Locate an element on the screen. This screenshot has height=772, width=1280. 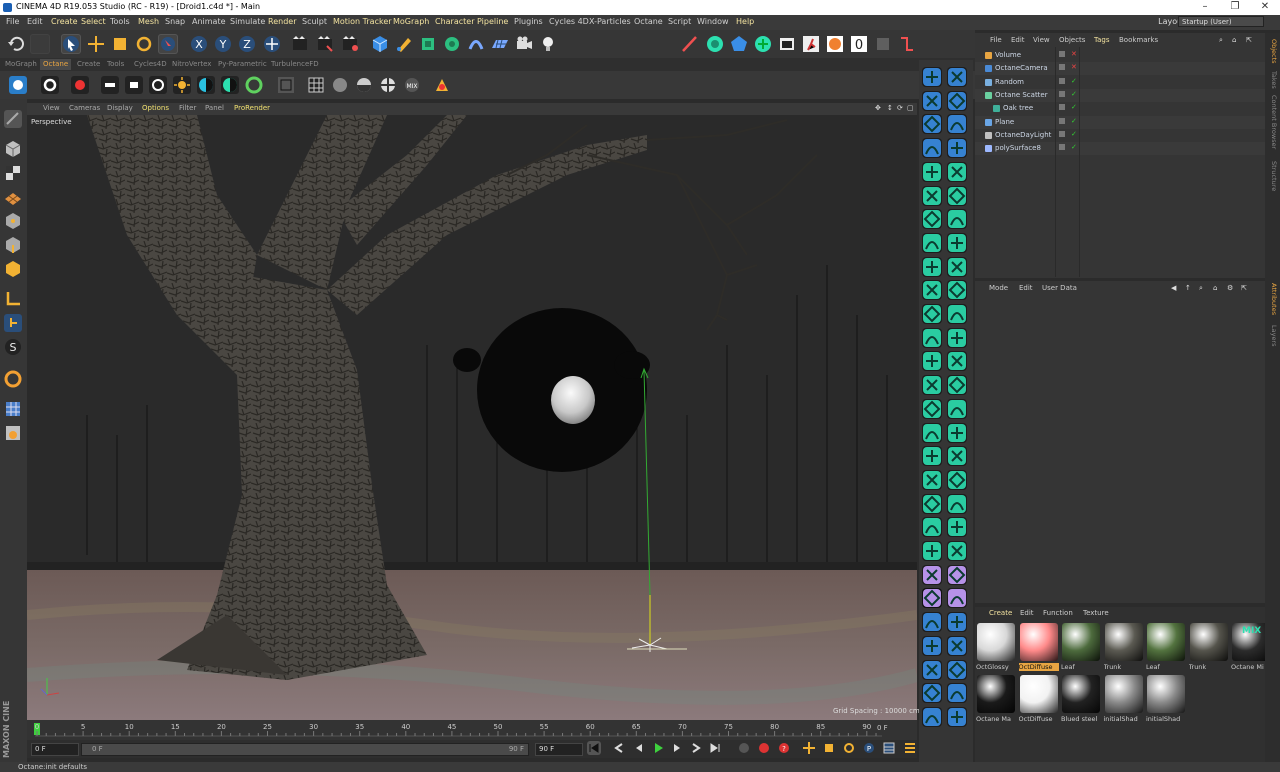
next-key-icon is located at coordinates (696, 748).